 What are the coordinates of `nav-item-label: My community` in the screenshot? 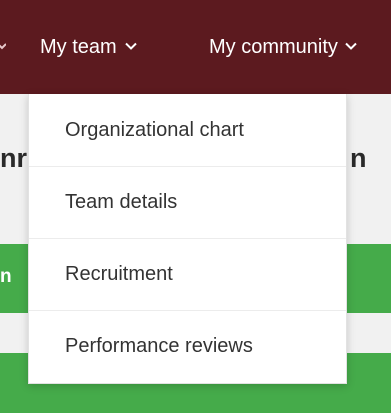 It's located at (273, 46).